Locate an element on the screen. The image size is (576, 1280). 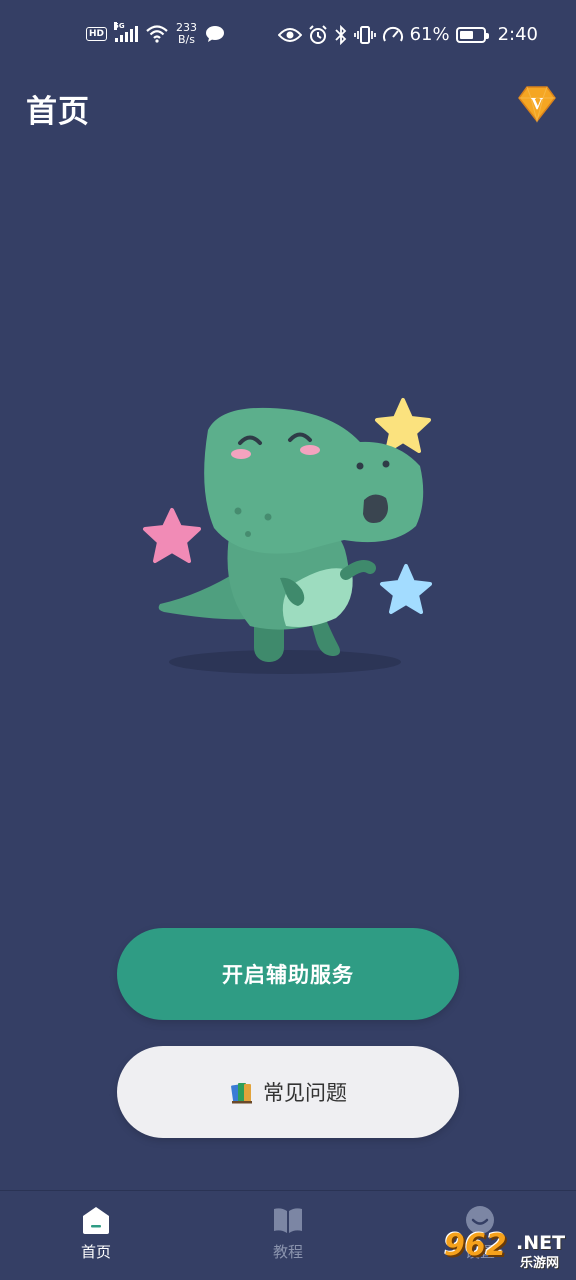
yellow-star-icon is located at coordinates (403, 425).